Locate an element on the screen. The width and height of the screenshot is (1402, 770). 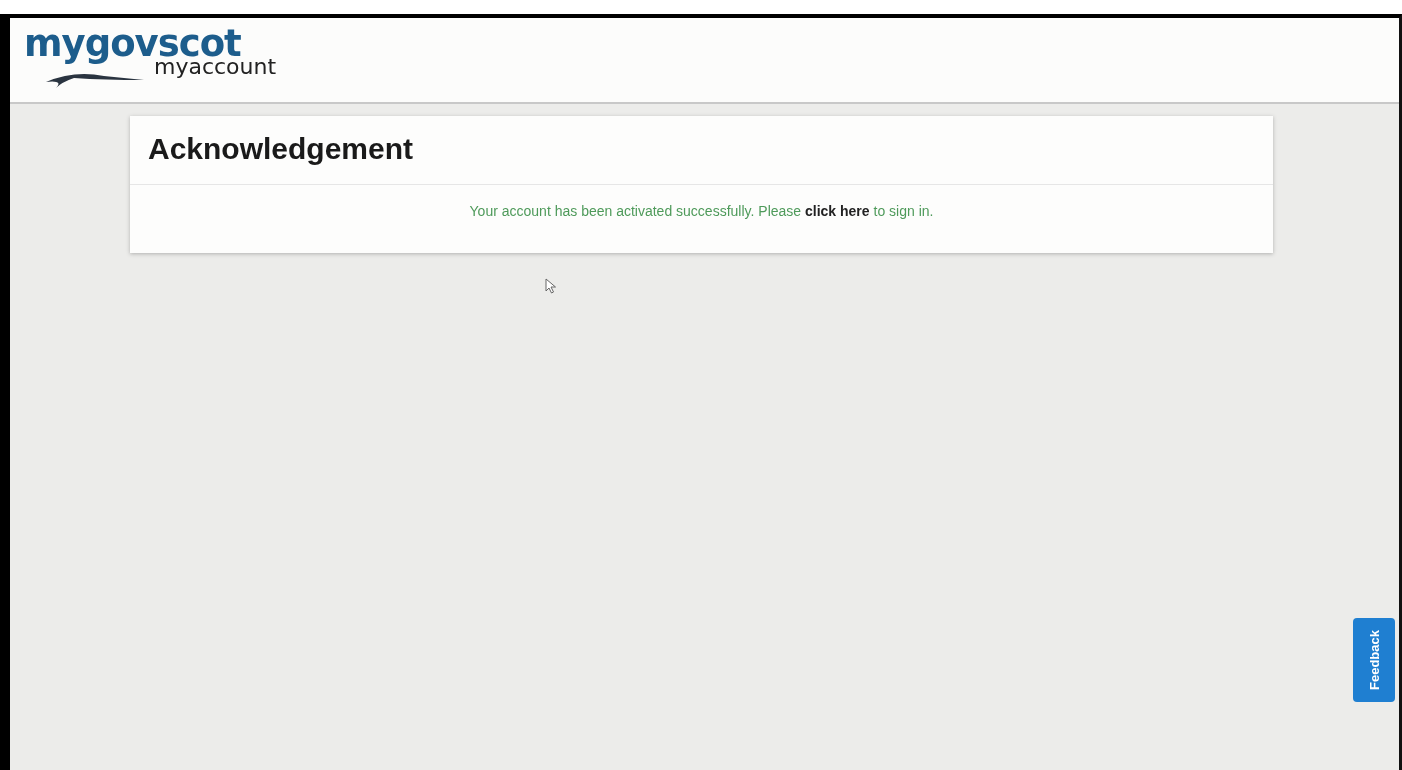
cursor-icon is located at coordinates (551, 286).